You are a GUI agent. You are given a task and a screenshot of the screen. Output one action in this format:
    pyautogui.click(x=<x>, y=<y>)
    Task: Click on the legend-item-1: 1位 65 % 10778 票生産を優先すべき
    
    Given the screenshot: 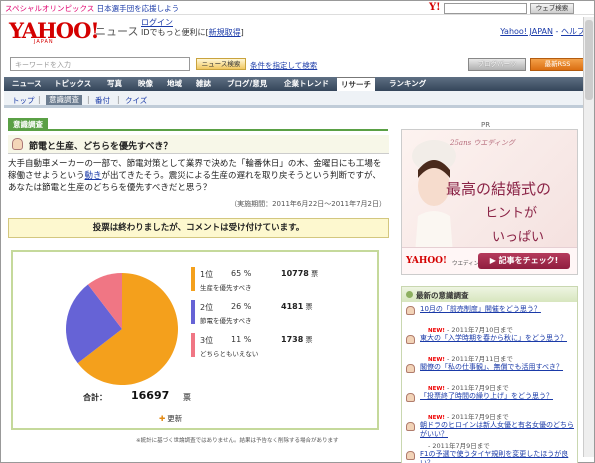 What is the action you would take?
    pyautogui.click(x=281, y=281)
    